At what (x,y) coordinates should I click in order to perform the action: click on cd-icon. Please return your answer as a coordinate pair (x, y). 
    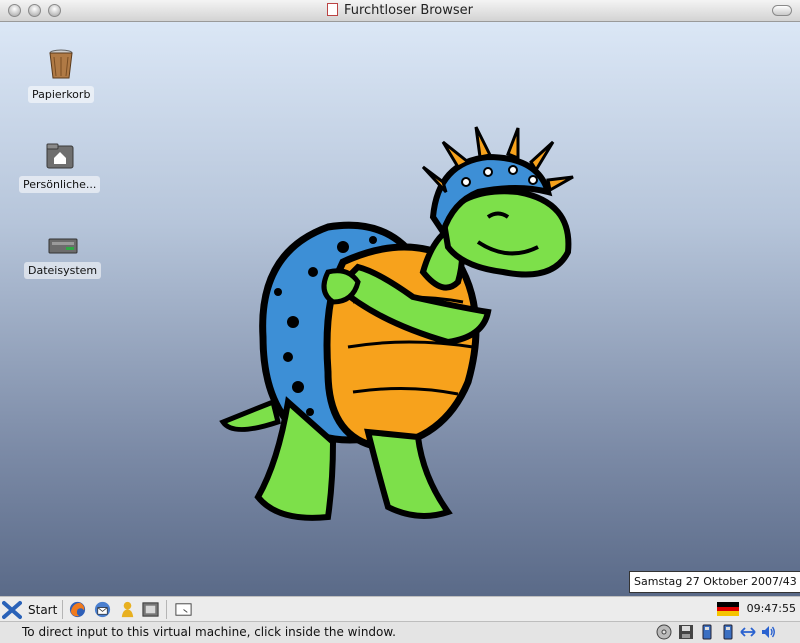
    Looking at the image, I should click on (664, 632).